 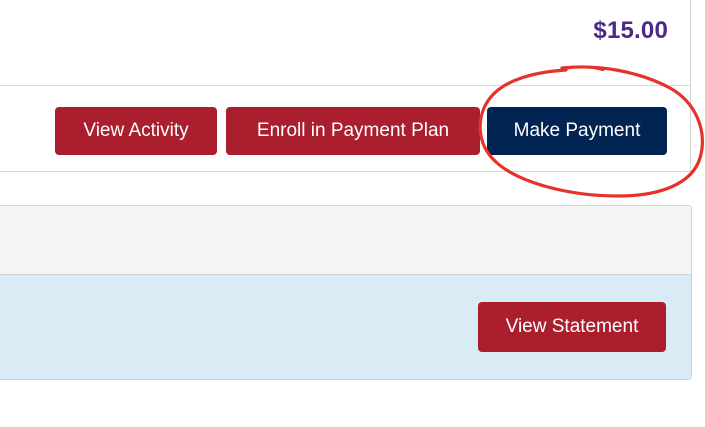 What do you see at coordinates (572, 327) in the screenshot?
I see `view-statement-button: View Statement` at bounding box center [572, 327].